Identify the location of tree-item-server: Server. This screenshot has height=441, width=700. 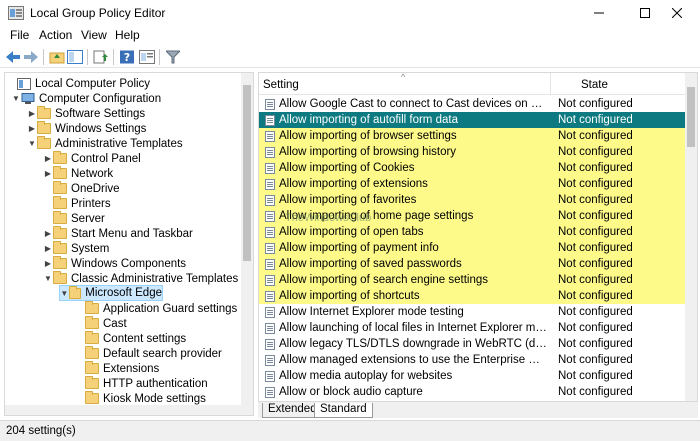
(74, 218).